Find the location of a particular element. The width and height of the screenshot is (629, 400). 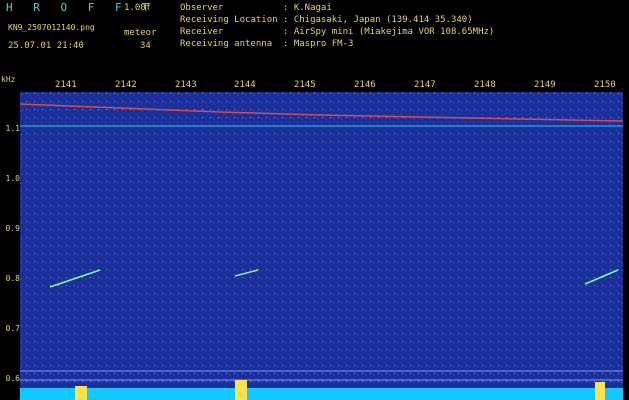

time-tick: 2149 is located at coordinates (545, 85).